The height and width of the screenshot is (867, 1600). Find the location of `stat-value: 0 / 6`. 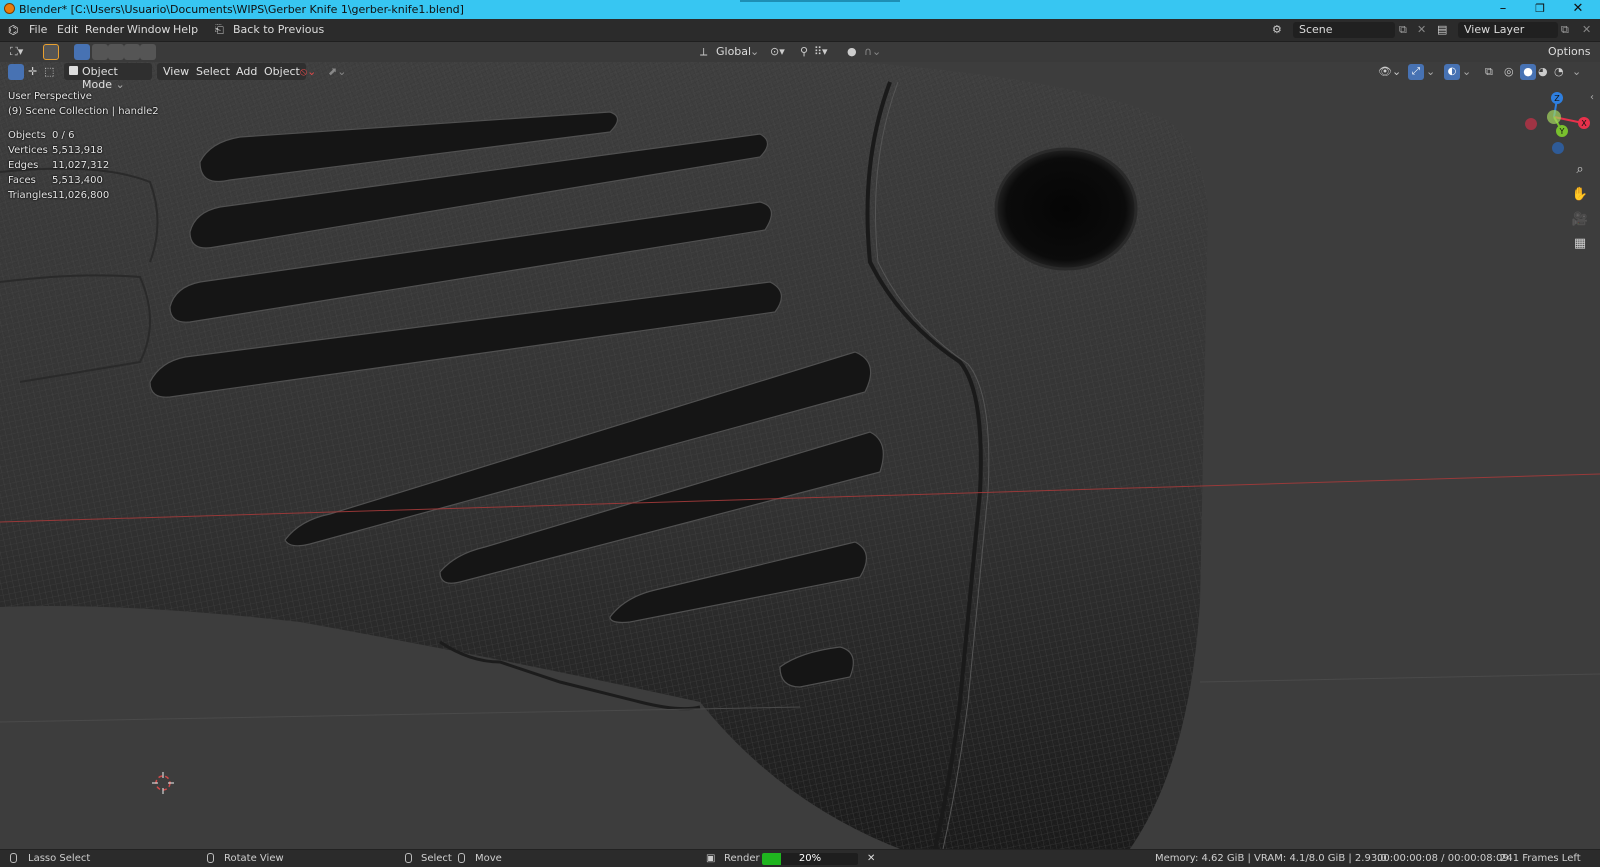

stat-value: 0 / 6 is located at coordinates (63, 135).